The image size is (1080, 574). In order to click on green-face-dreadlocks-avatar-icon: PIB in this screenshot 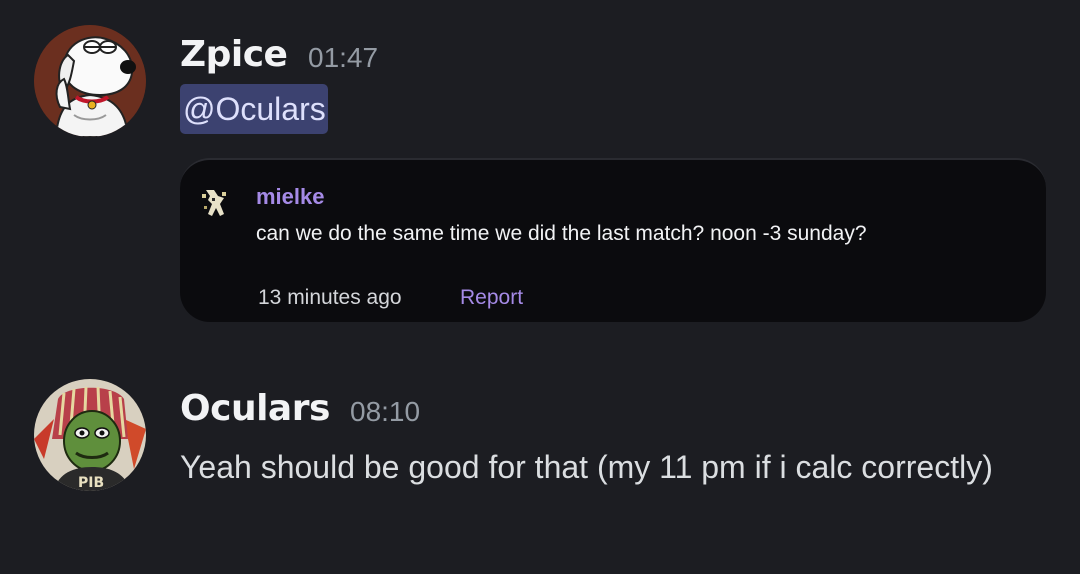, I will do `click(90, 435)`.